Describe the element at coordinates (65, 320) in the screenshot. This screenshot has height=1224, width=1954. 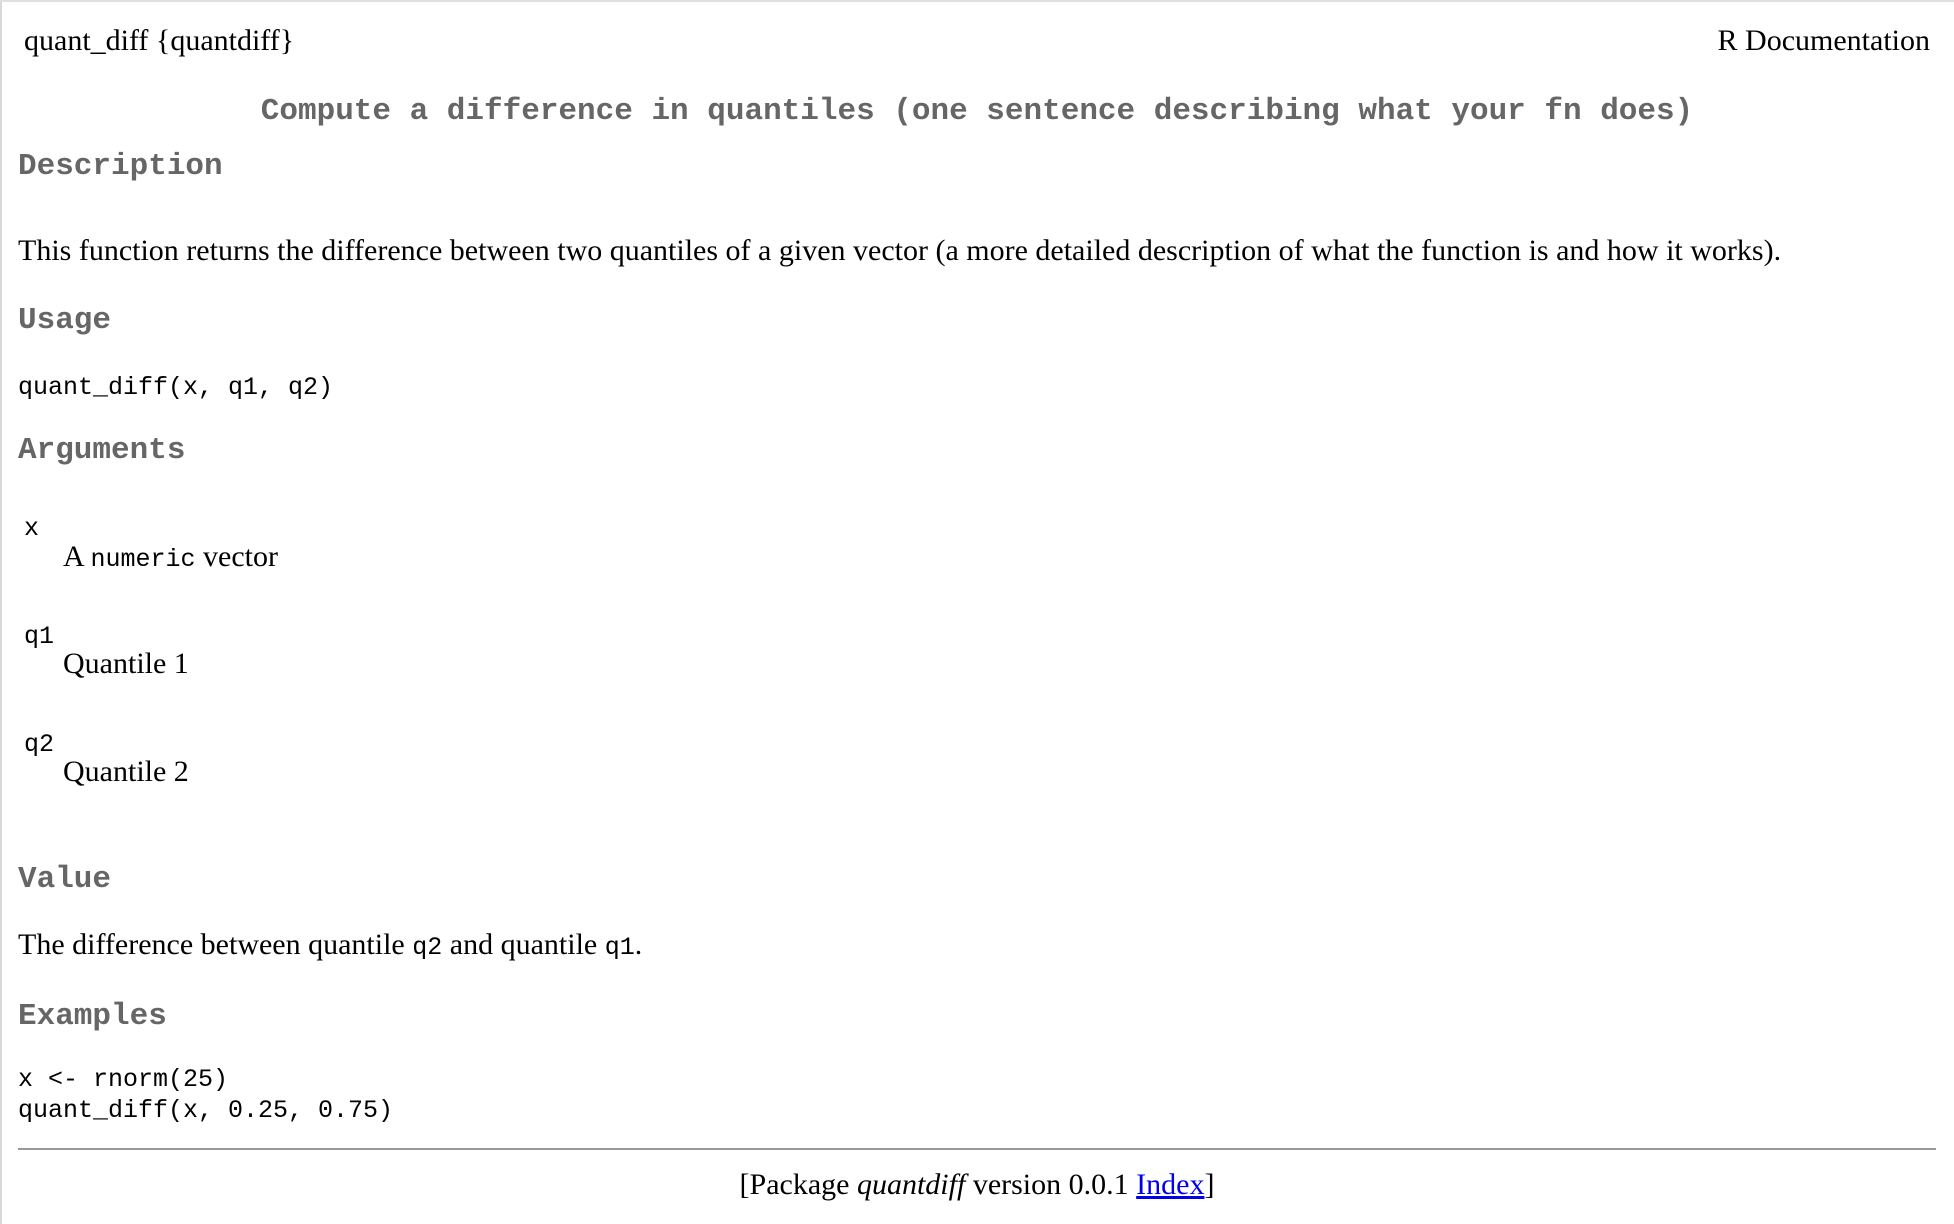
I see `usage-heading: Usage` at that location.